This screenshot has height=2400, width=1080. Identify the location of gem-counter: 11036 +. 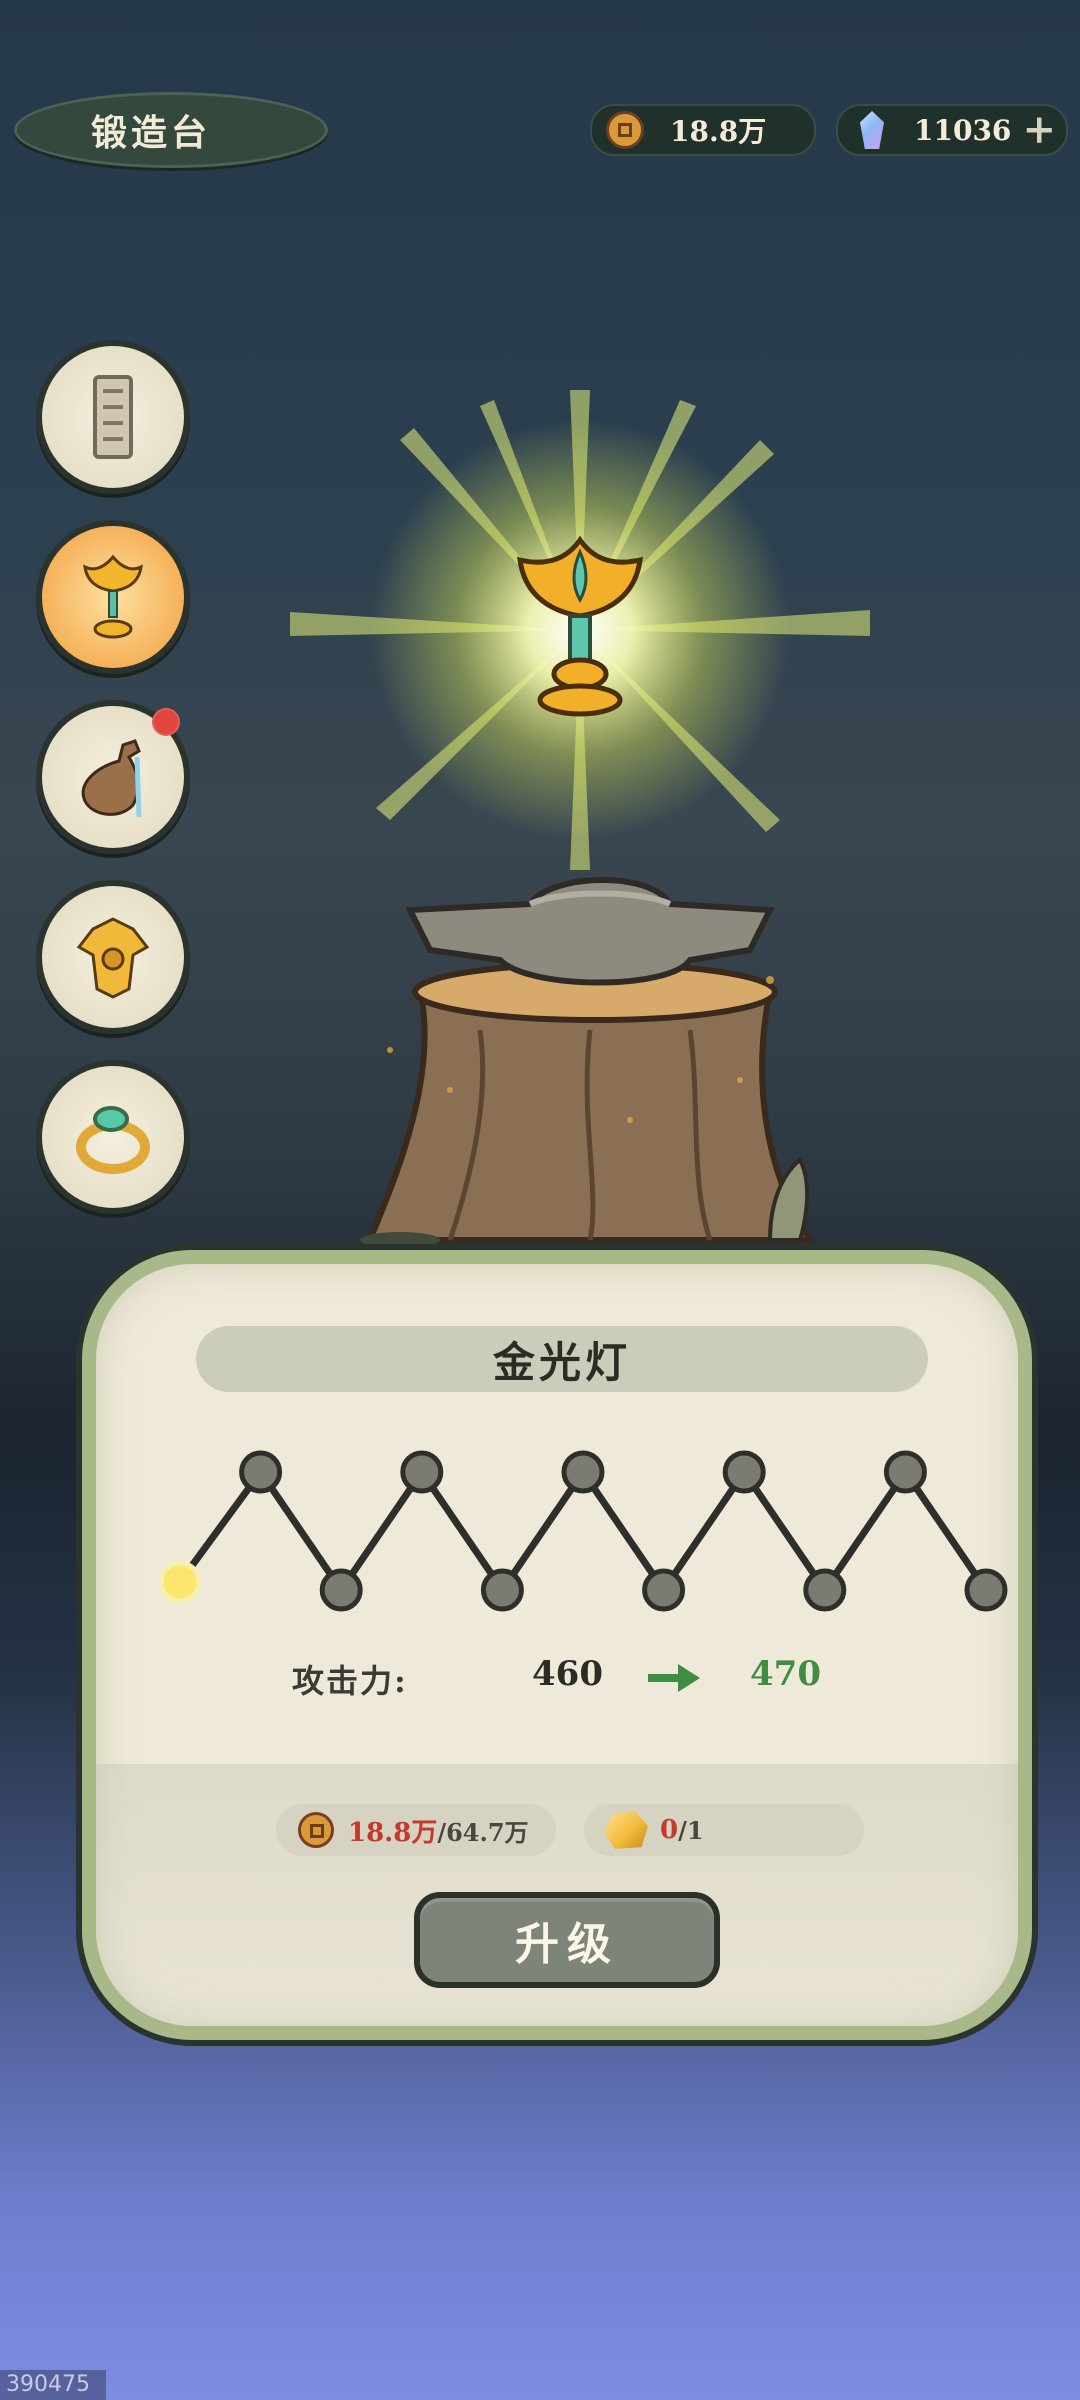
(952, 130).